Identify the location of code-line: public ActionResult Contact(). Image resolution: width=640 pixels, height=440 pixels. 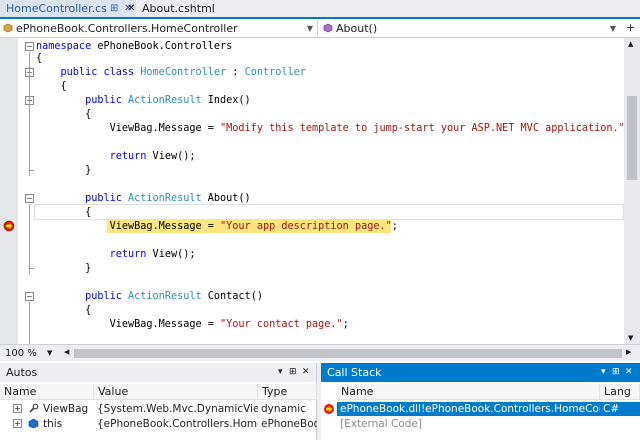
(149, 296).